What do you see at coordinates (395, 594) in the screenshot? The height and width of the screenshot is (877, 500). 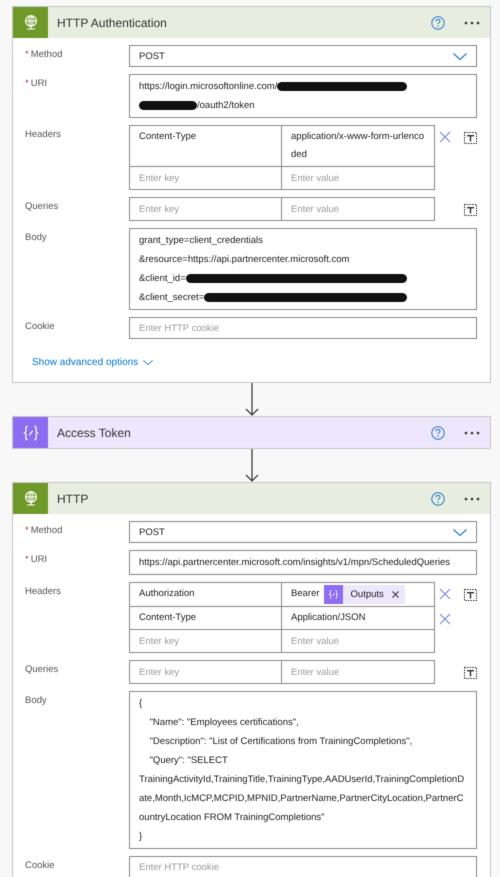 I see `close-icon` at bounding box center [395, 594].